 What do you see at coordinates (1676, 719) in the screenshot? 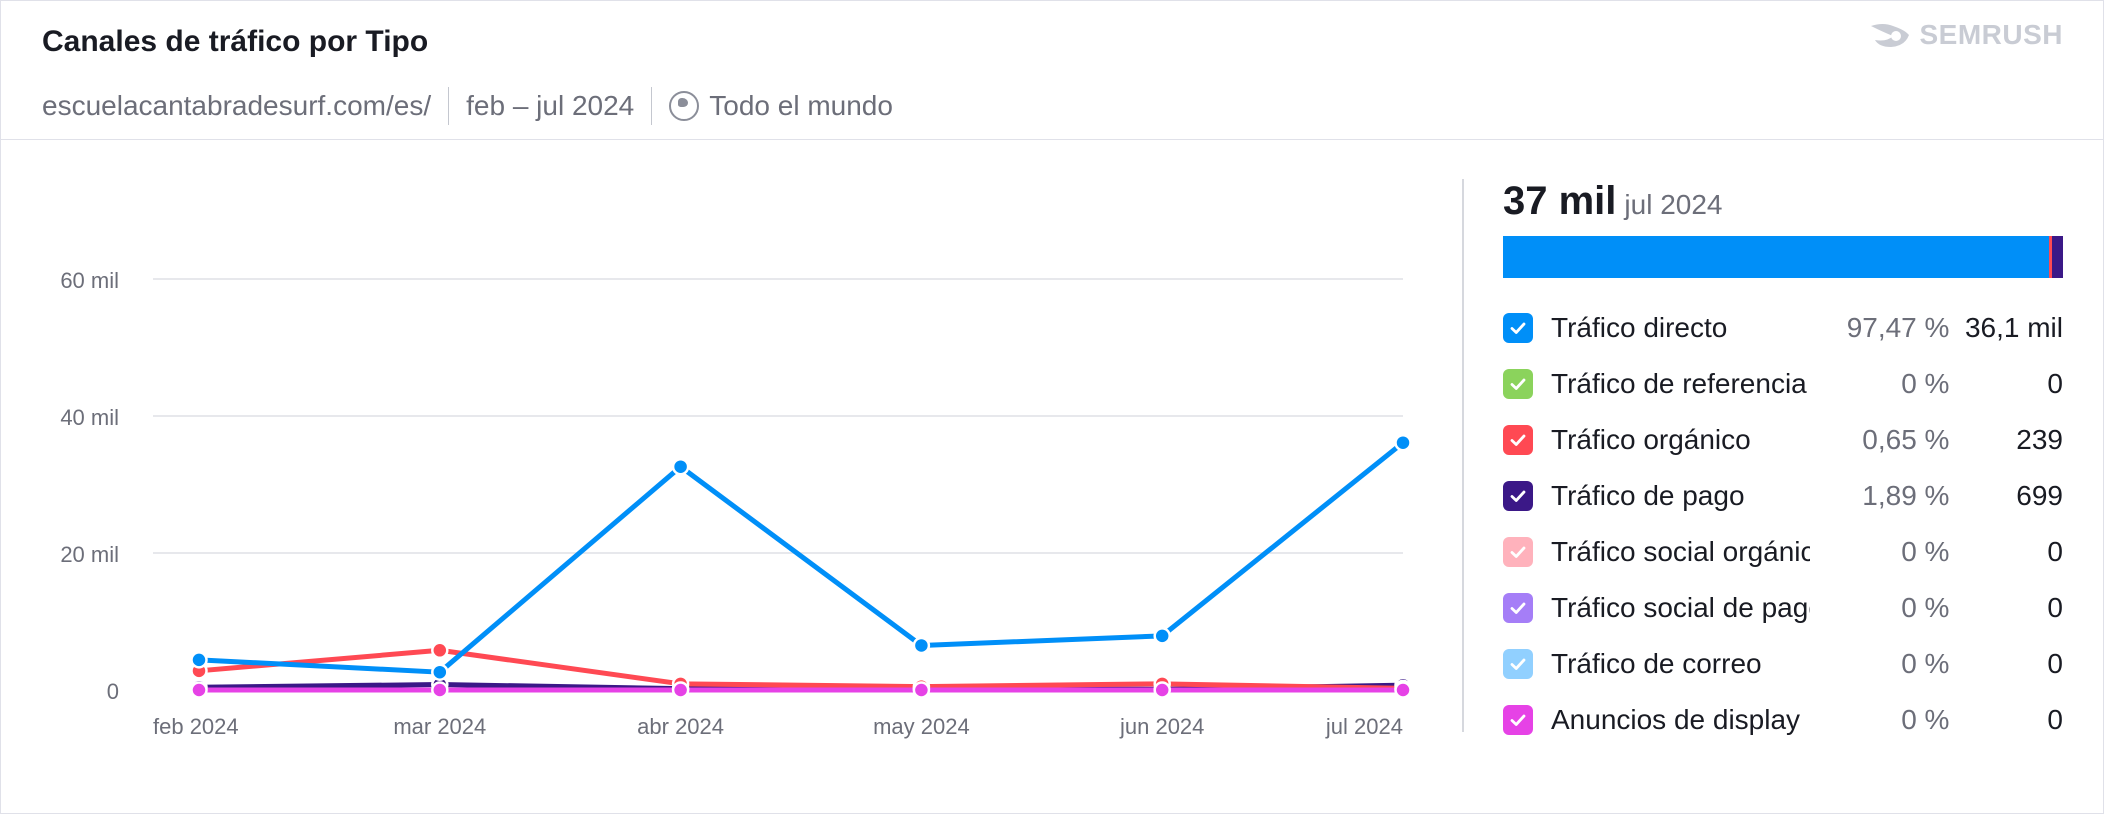
I see `legend-label: Anuncios de display` at bounding box center [1676, 719].